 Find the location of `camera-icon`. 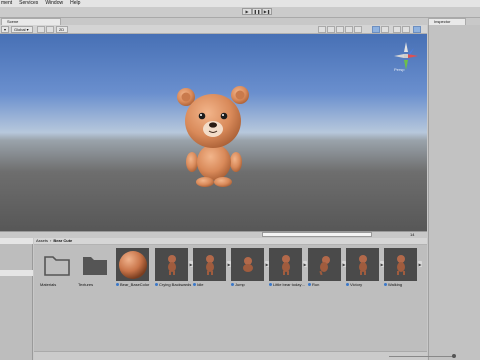

camera-icon is located at coordinates (406, 29).